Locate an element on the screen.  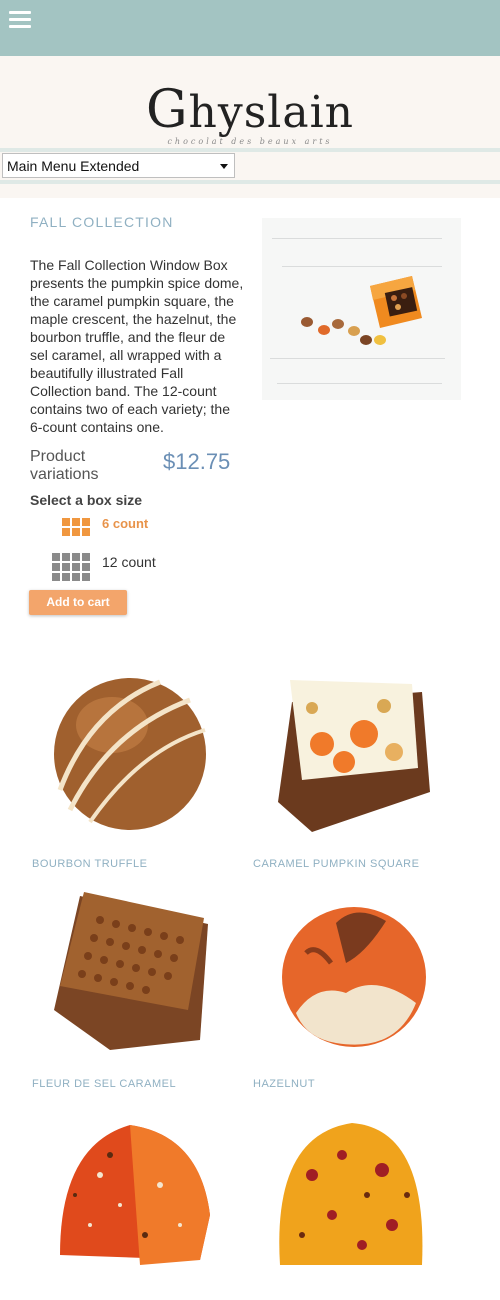
add-to-cart-button: Add to cart is located at coordinates (78, 602).